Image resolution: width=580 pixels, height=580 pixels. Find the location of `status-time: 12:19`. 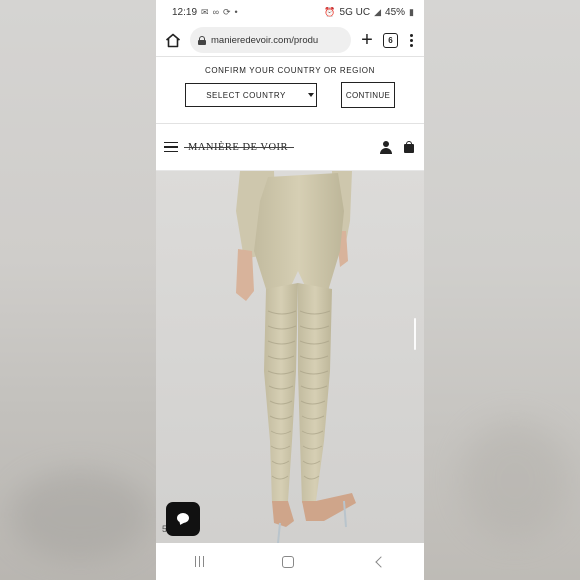

status-time: 12:19 is located at coordinates (185, 12).